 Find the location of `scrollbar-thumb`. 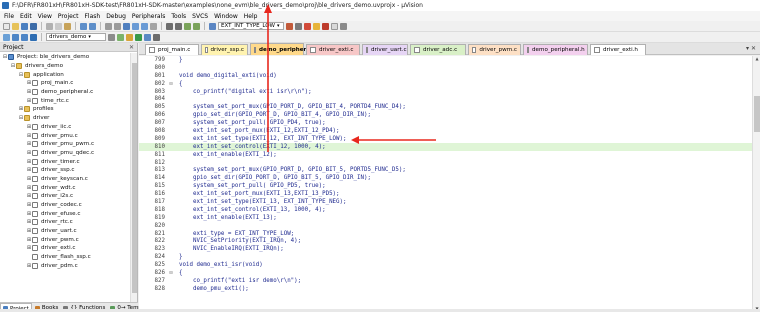

scrollbar-thumb is located at coordinates (757, 114).